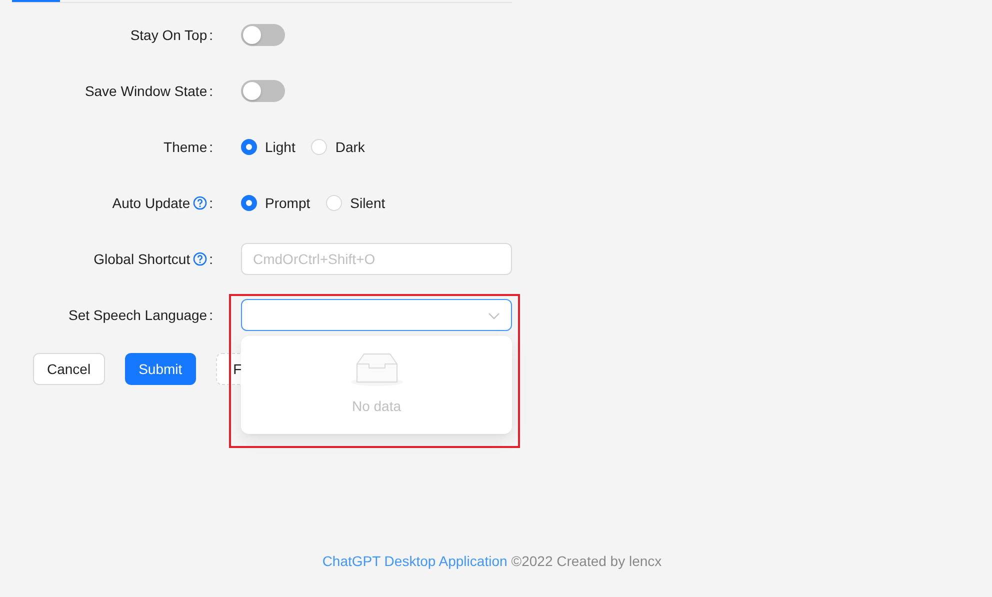 The height and width of the screenshot is (597, 992). I want to click on radio-label: Dark, so click(350, 147).